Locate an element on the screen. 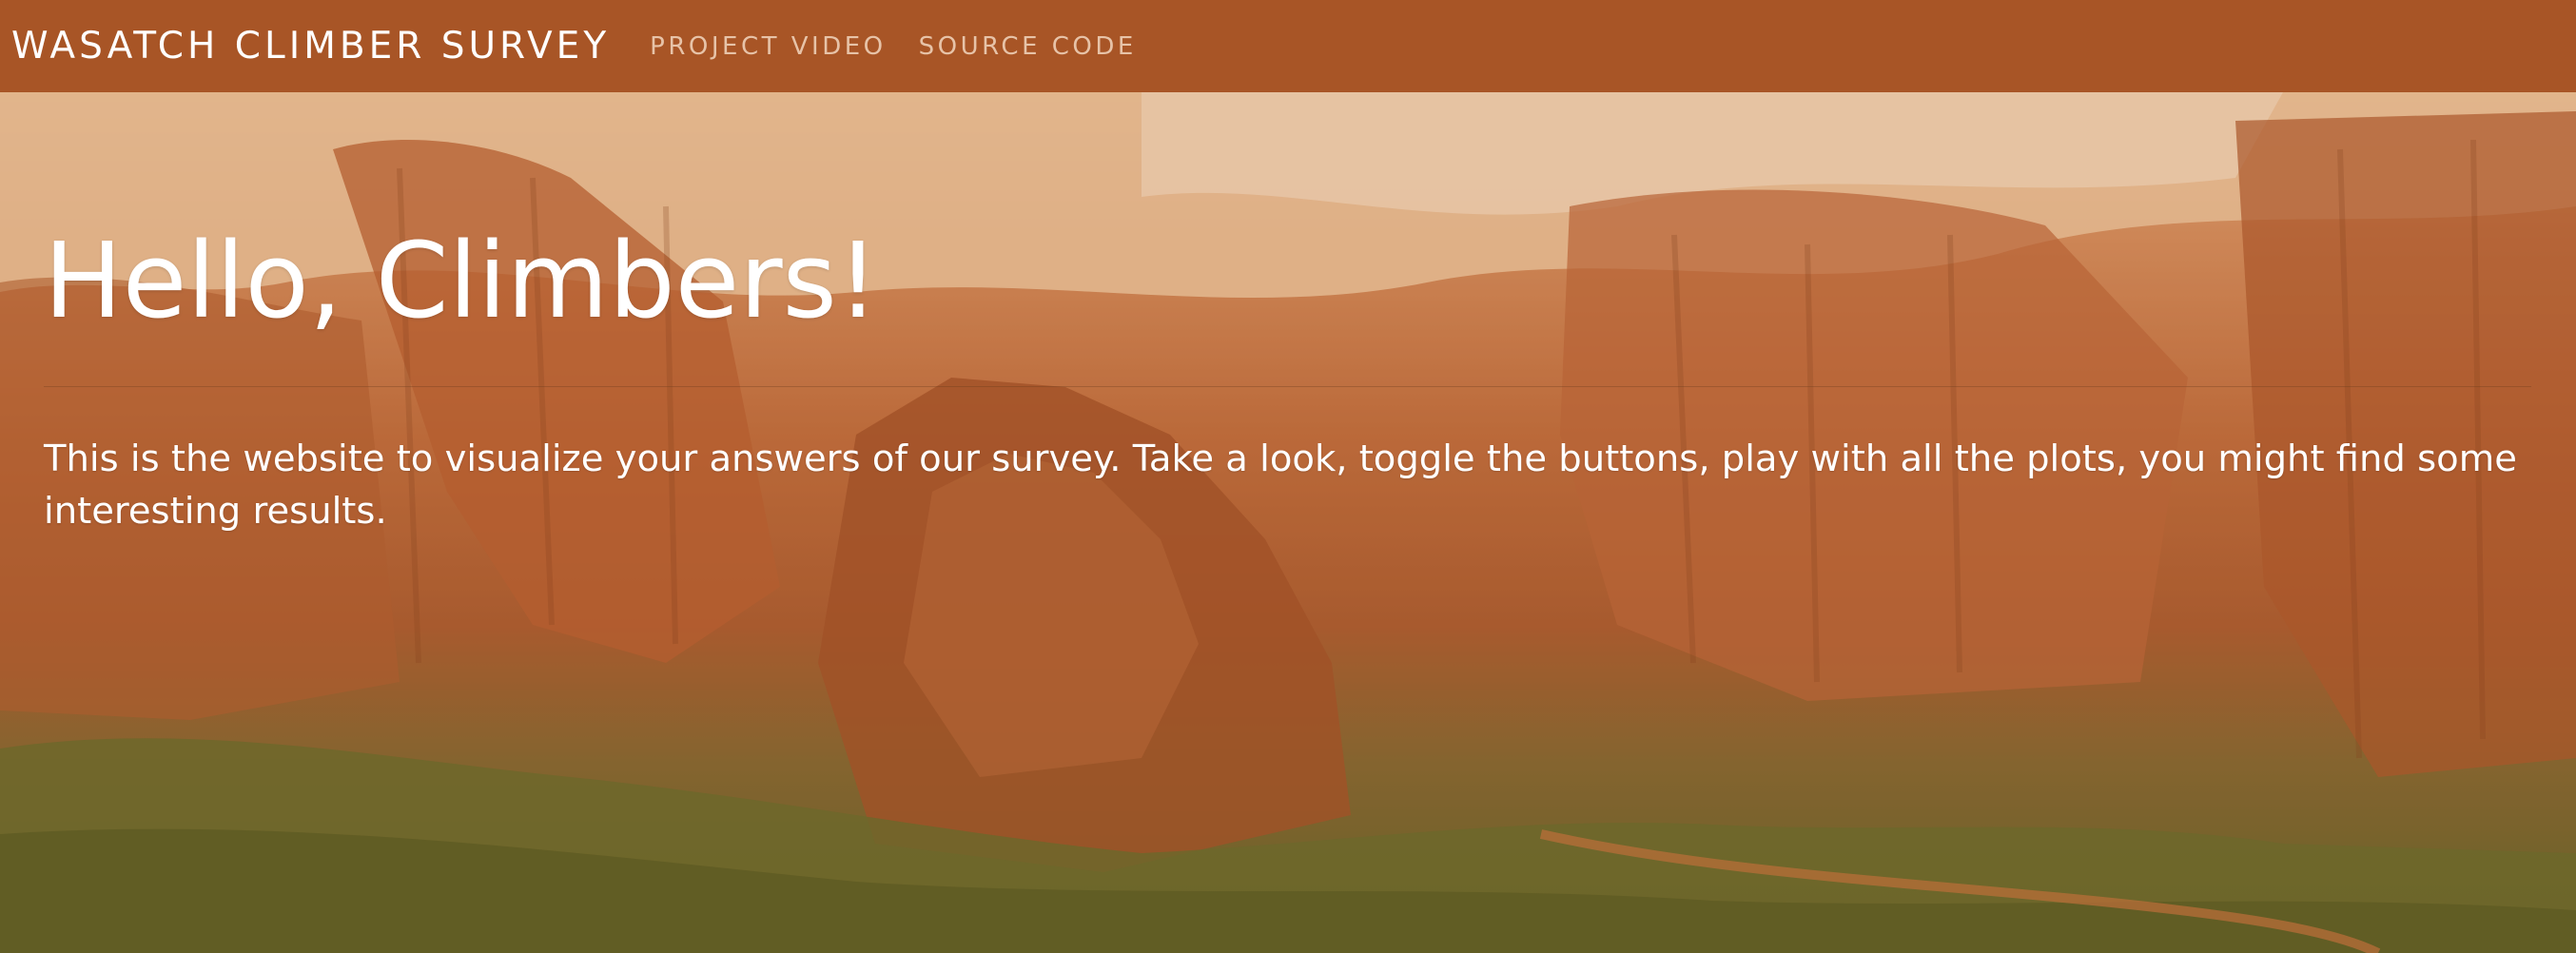 The width and height of the screenshot is (2576, 953). nav-links: PROJECT VIDEO SOURCE CODE is located at coordinates (910, 46).